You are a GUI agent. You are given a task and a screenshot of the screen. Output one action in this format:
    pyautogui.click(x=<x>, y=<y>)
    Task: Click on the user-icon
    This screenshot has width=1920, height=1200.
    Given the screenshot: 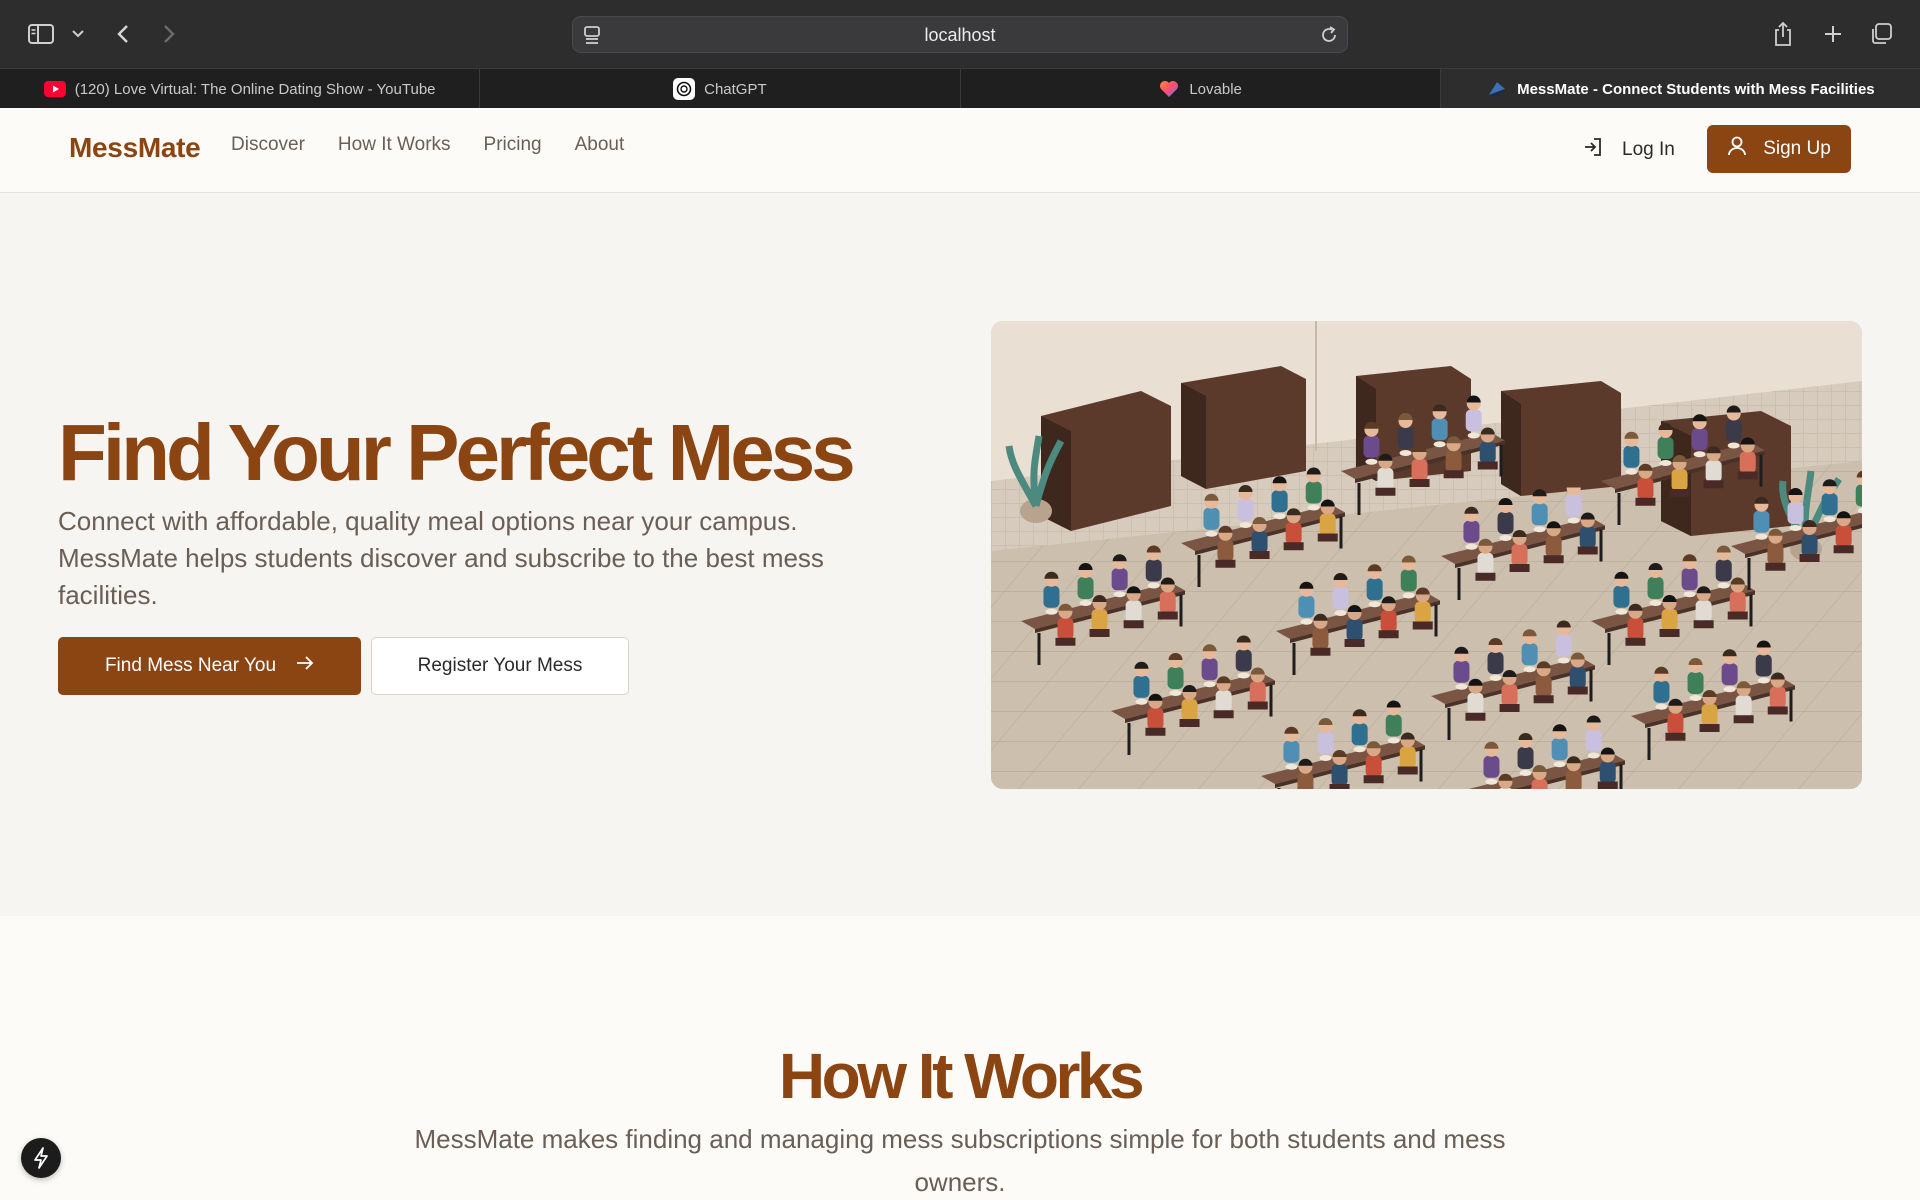 What is the action you would take?
    pyautogui.click(x=1737, y=149)
    